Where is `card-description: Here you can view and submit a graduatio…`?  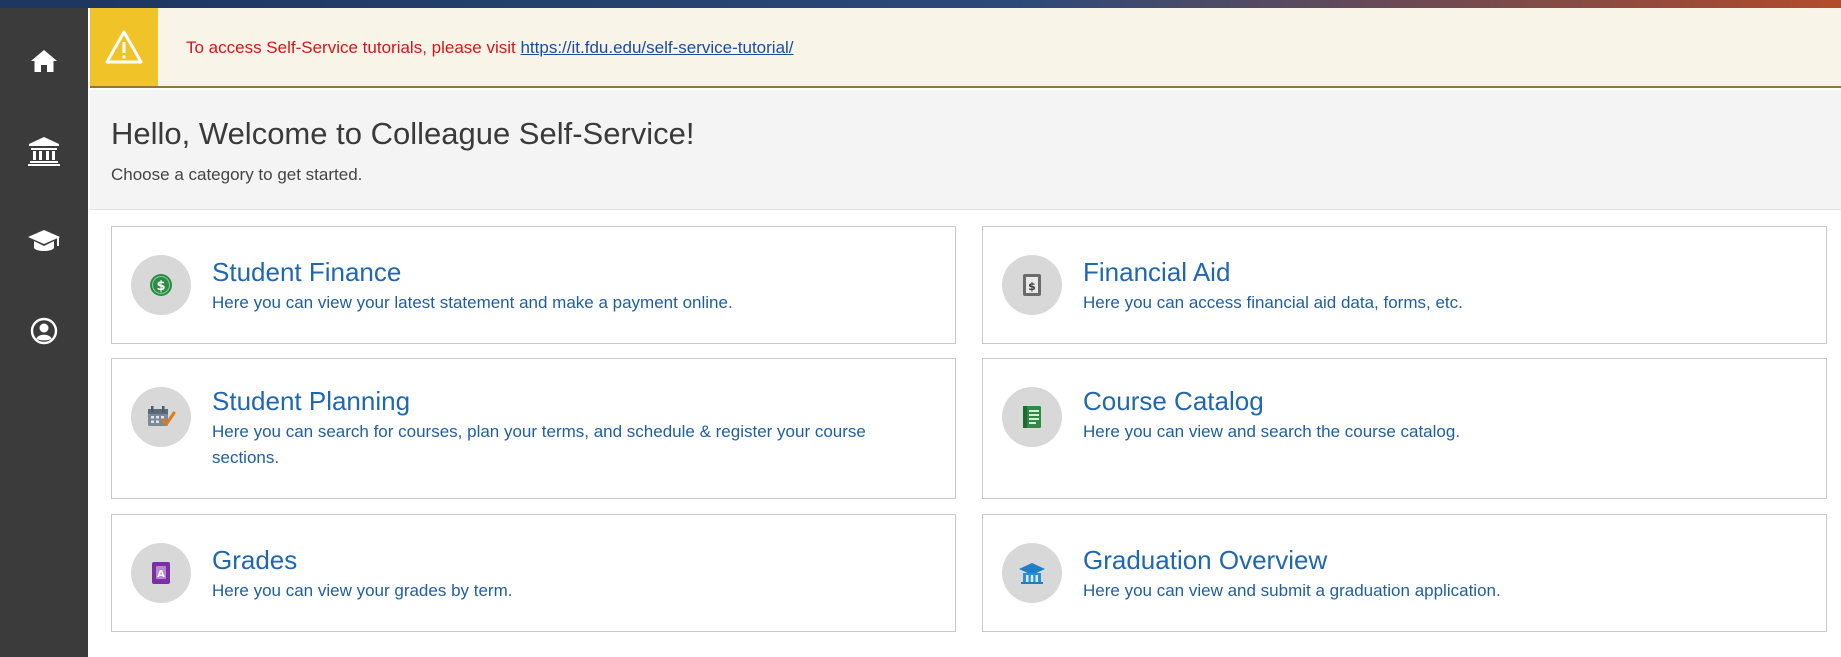 card-description: Here you can view and submit a graduatio… is located at coordinates (1292, 590).